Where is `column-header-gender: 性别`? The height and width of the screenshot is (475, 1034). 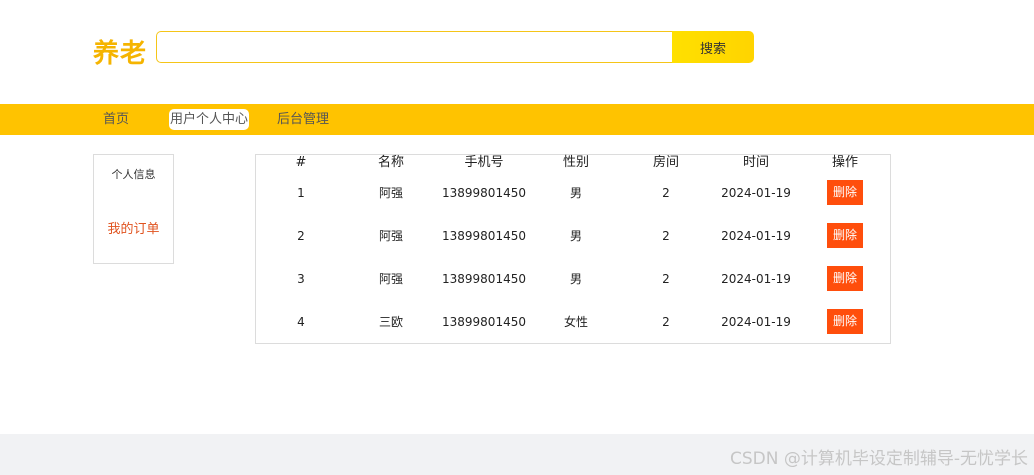
column-header-gender: 性别 is located at coordinates (575, 162).